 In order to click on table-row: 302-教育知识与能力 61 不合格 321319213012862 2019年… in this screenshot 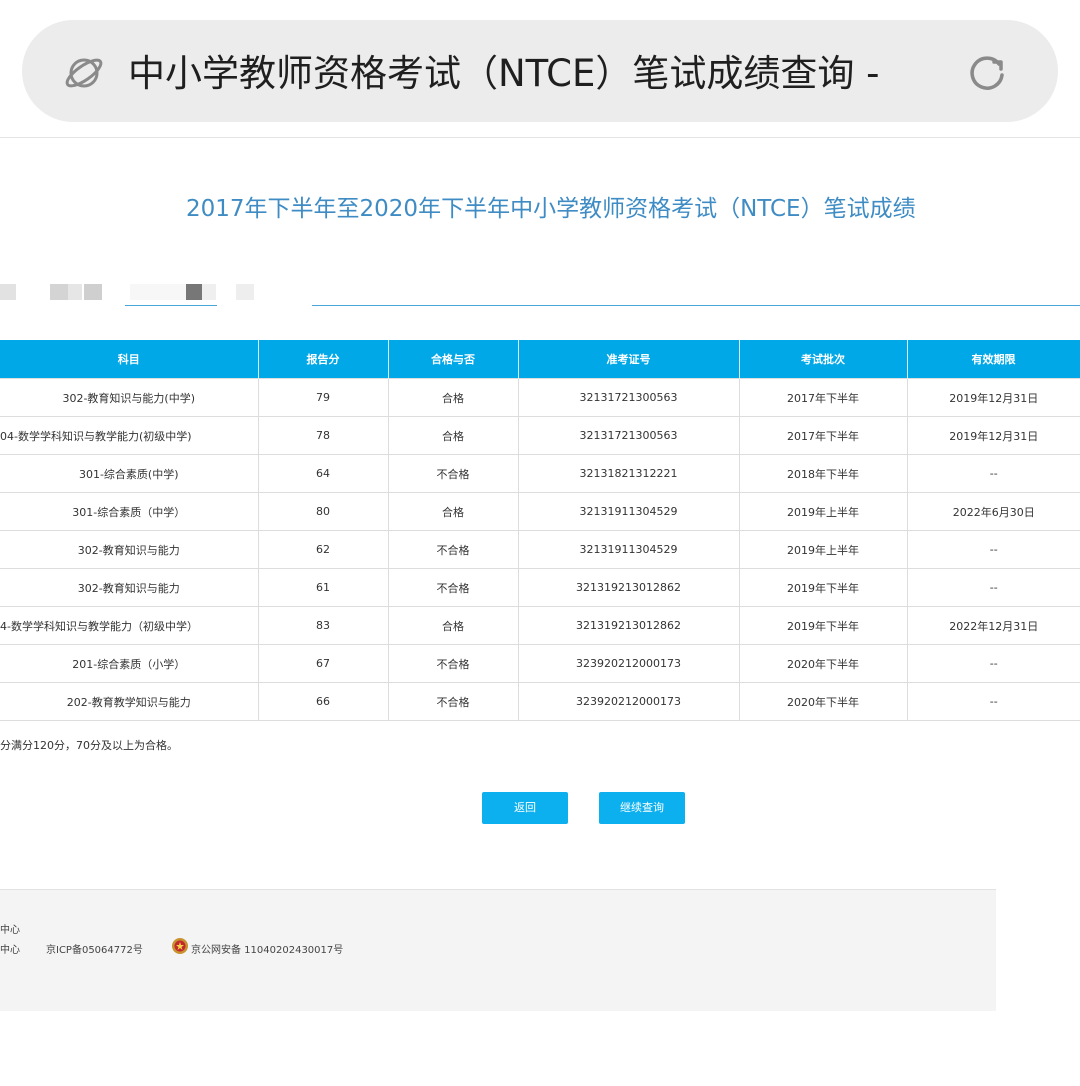, I will do `click(540, 587)`.